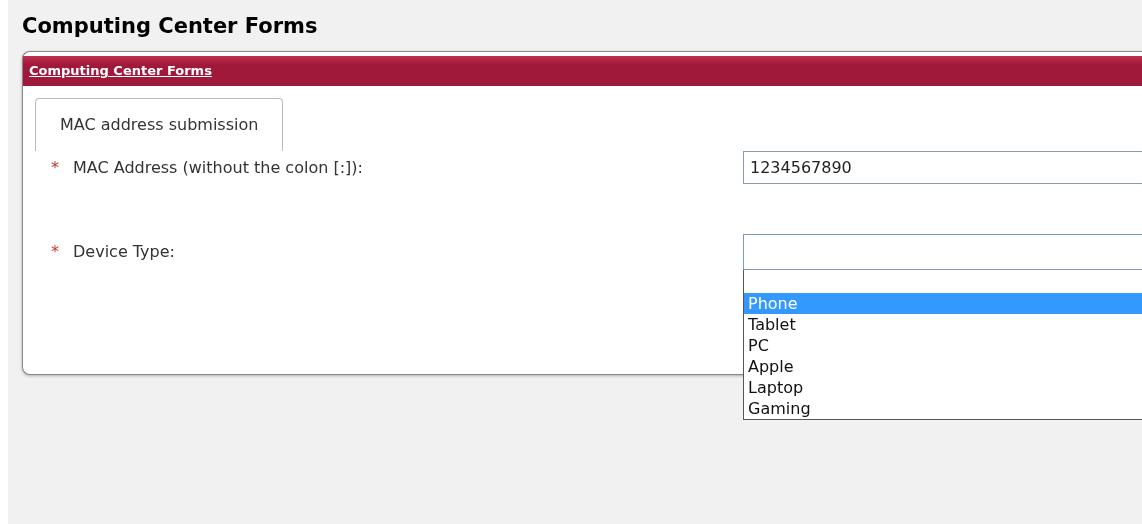 This screenshot has width=1142, height=524. I want to click on field-label: Device Type:, so click(124, 252).